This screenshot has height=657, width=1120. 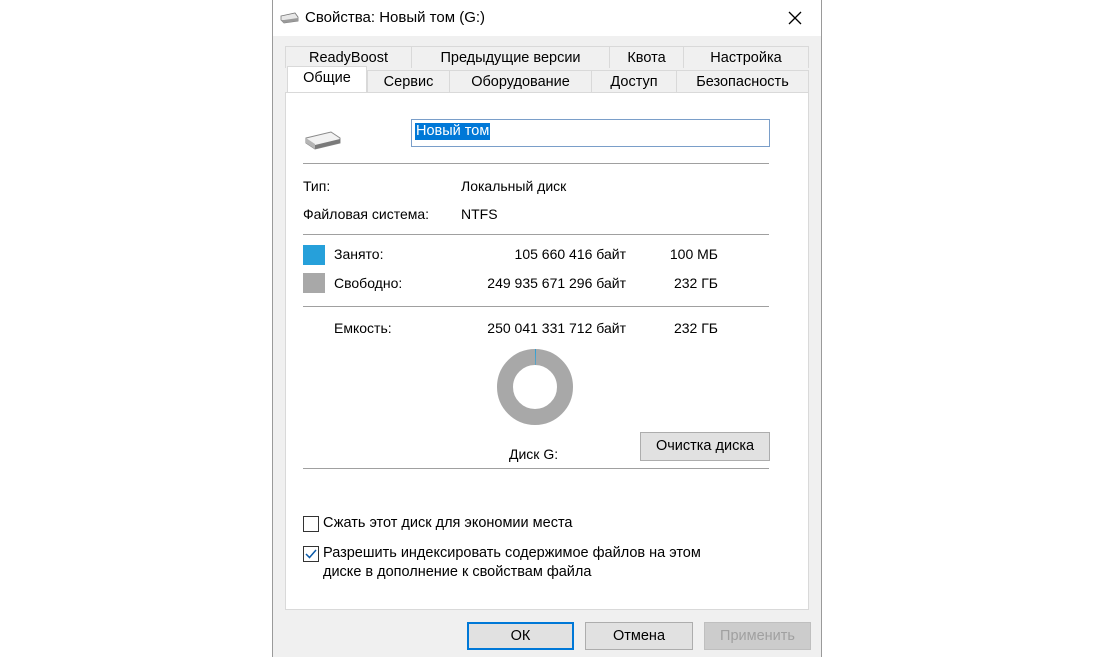 What do you see at coordinates (742, 81) in the screenshot?
I see `tab-security: Безопасность` at bounding box center [742, 81].